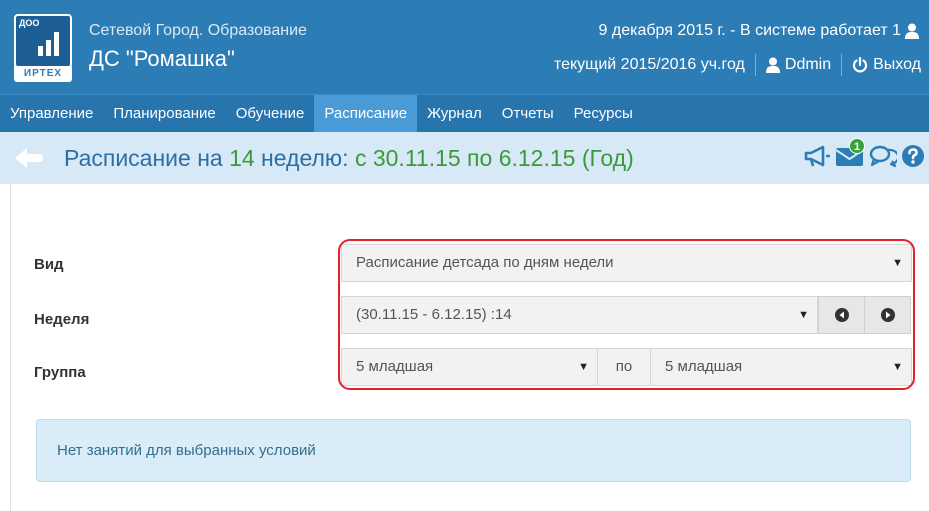  I want to click on nav-item-resources: Ресурсы, so click(603, 113).